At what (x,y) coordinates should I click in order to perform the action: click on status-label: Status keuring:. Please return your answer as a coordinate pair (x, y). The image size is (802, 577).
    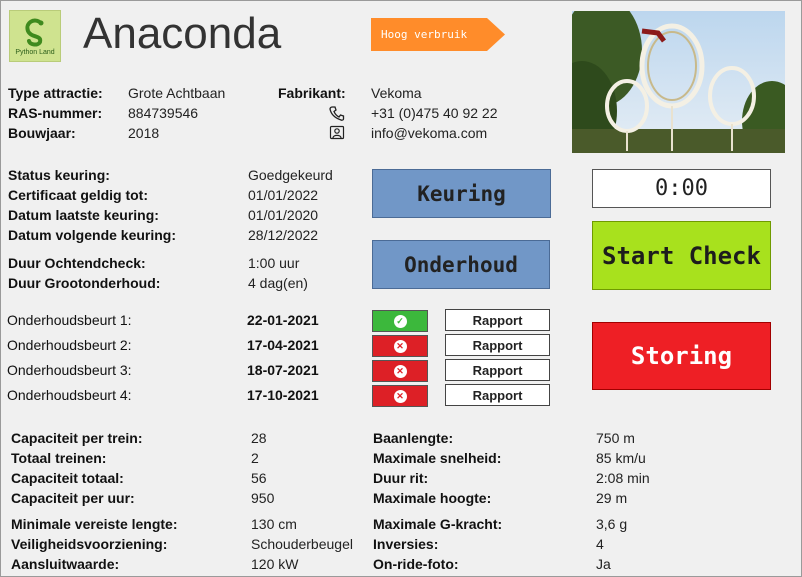
    Looking at the image, I should click on (59, 175).